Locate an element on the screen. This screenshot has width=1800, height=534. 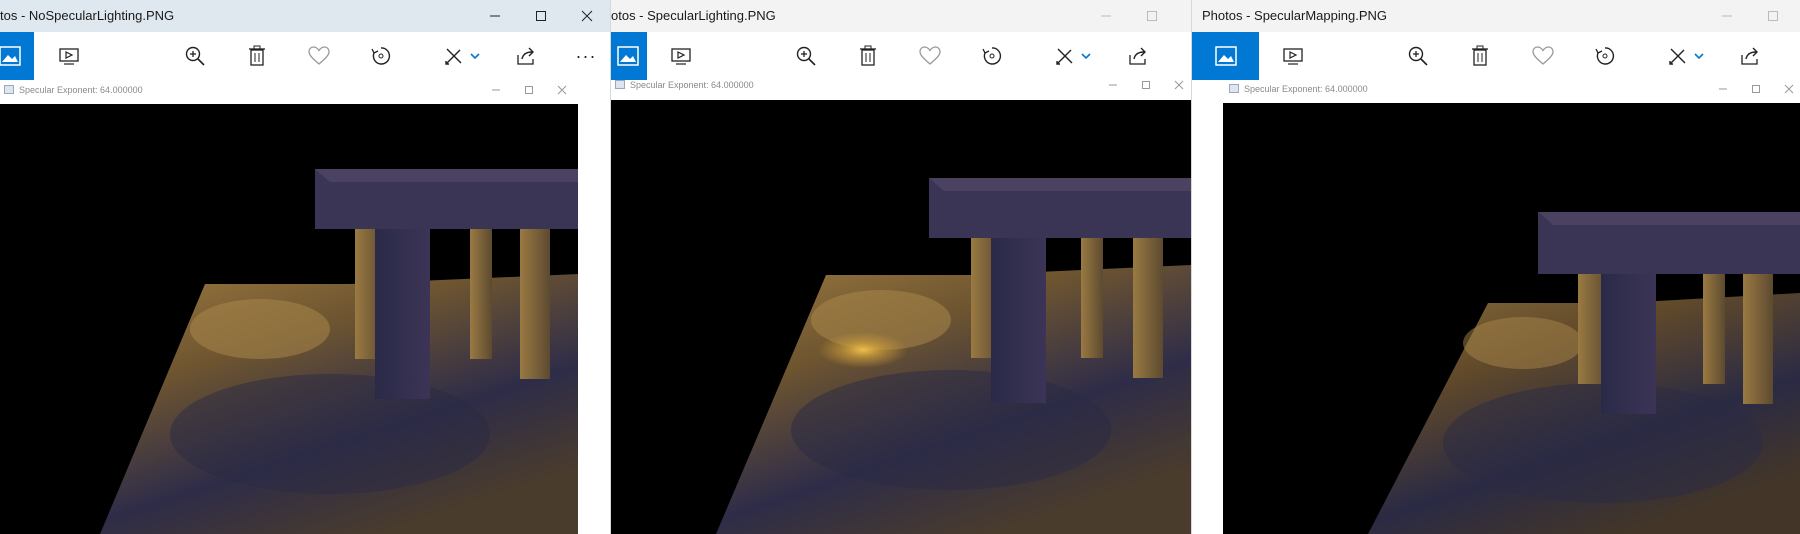
window-title: otos - SpecularLighting.PNG is located at coordinates (693, 15).